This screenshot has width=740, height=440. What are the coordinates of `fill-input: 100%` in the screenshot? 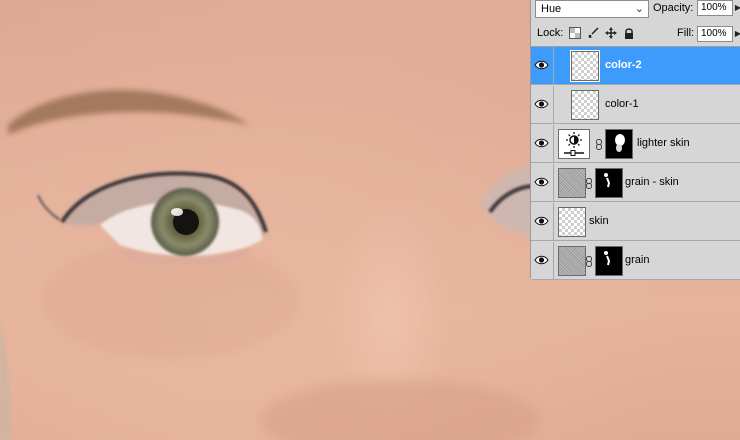 It's located at (715, 34).